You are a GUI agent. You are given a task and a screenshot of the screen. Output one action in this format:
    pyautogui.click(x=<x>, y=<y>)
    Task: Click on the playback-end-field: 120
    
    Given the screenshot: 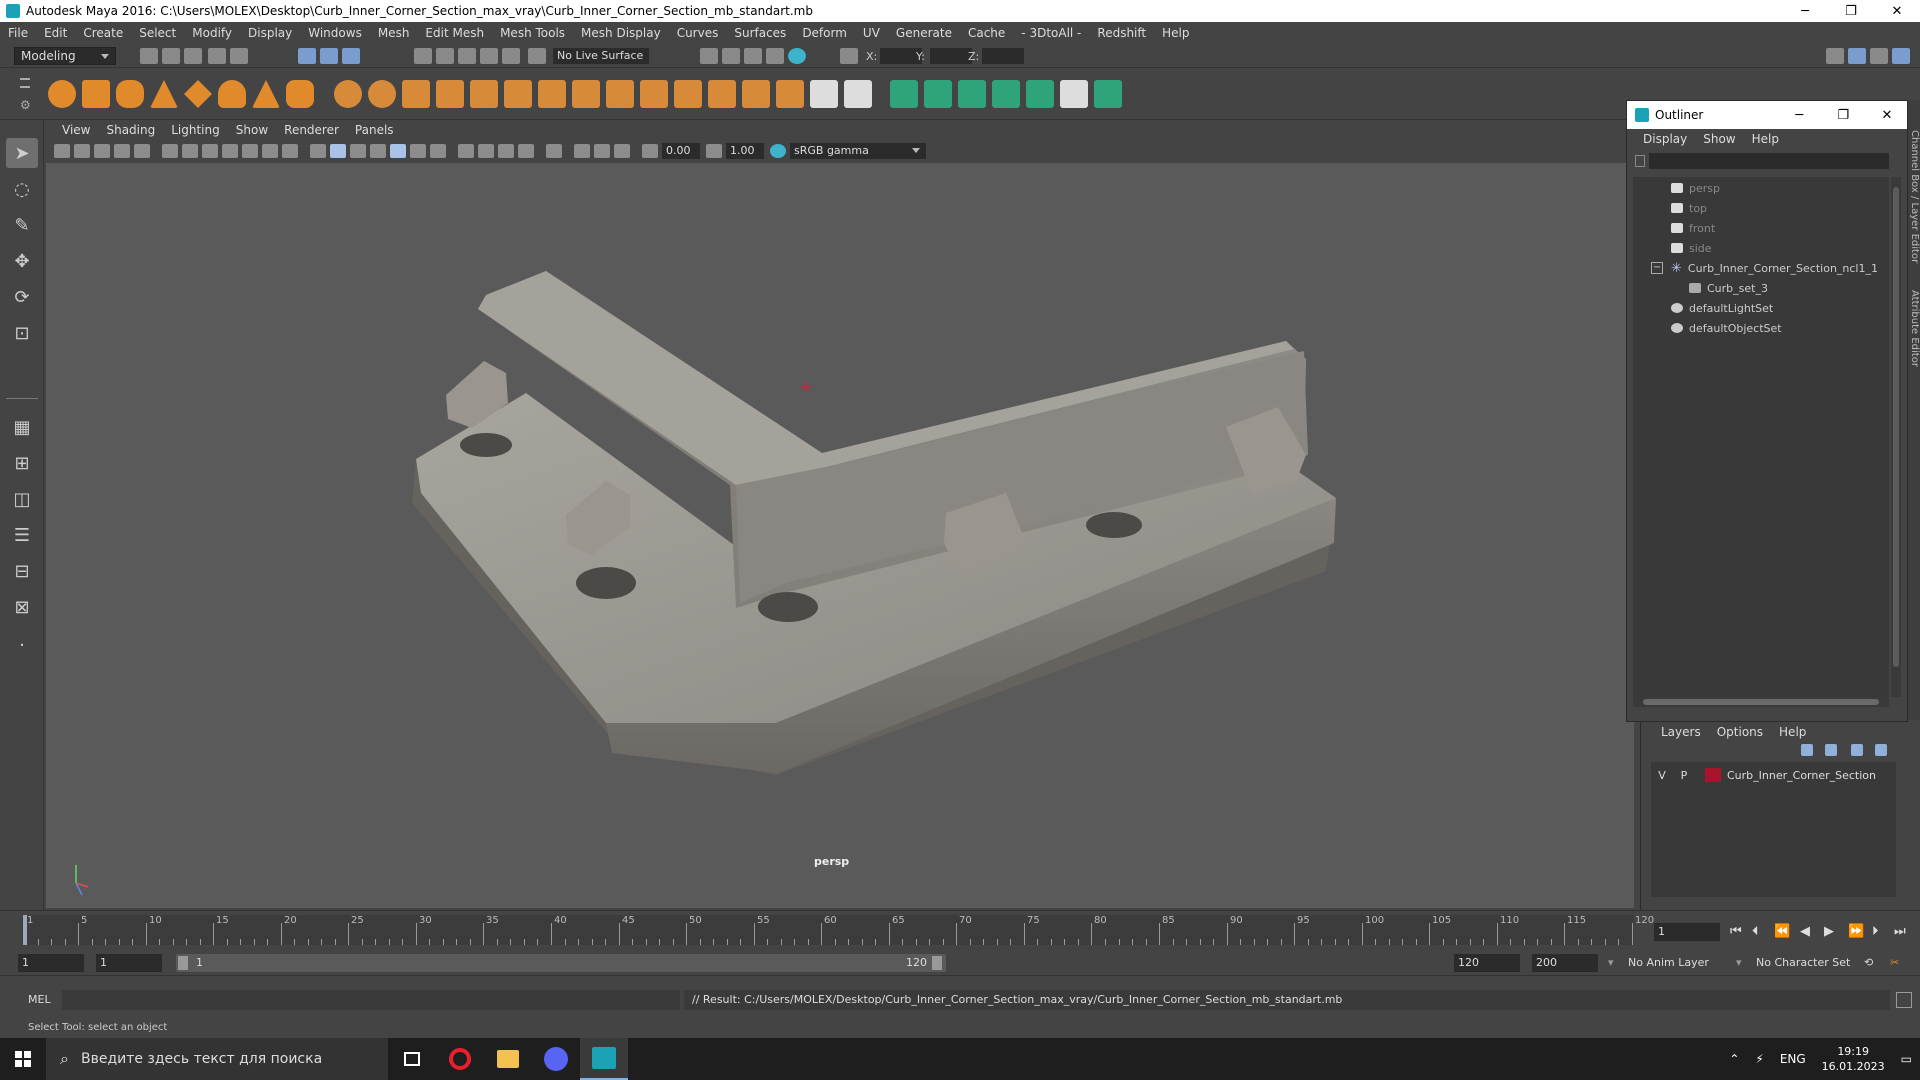 What is the action you would take?
    pyautogui.click(x=1487, y=963)
    